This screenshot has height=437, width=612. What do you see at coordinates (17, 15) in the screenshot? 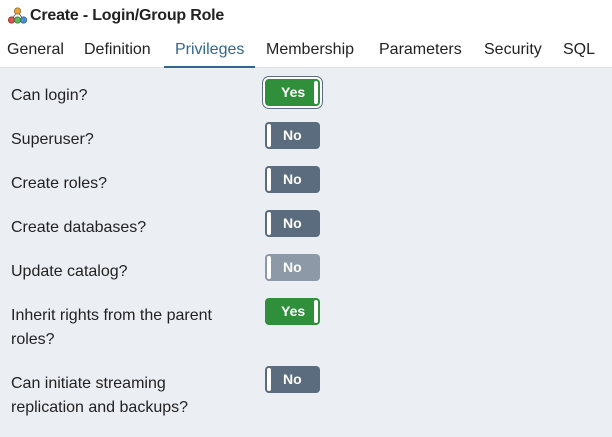
I see `group-role-icon` at bounding box center [17, 15].